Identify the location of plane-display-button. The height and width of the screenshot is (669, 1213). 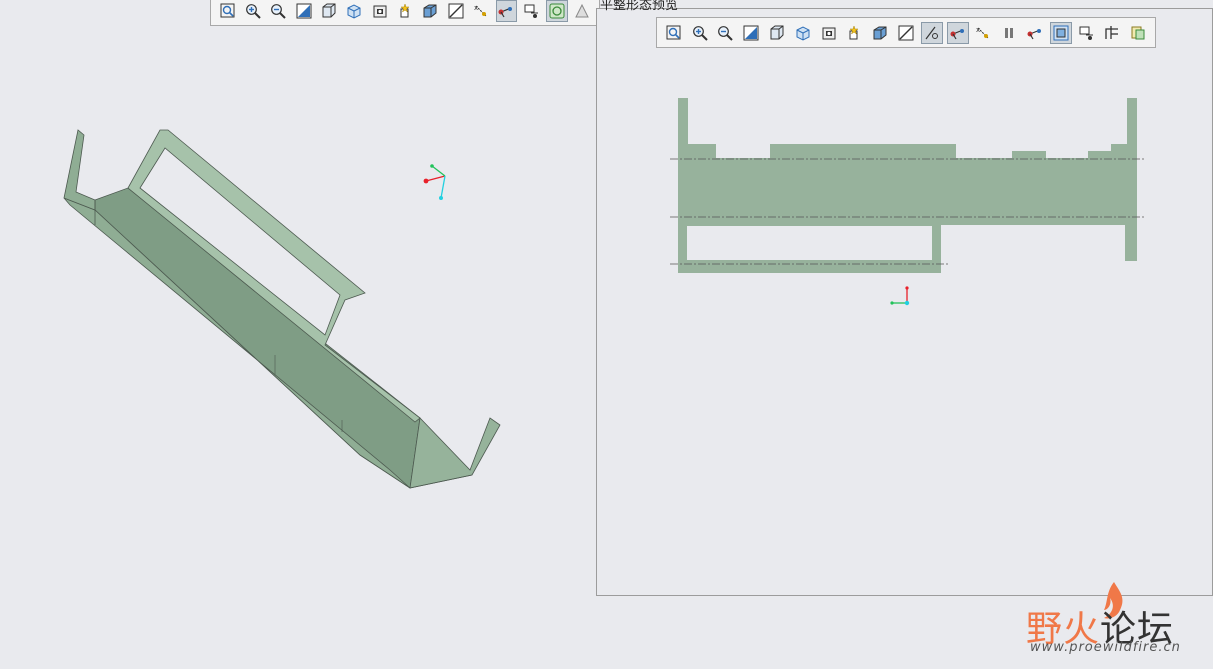
(931, 32).